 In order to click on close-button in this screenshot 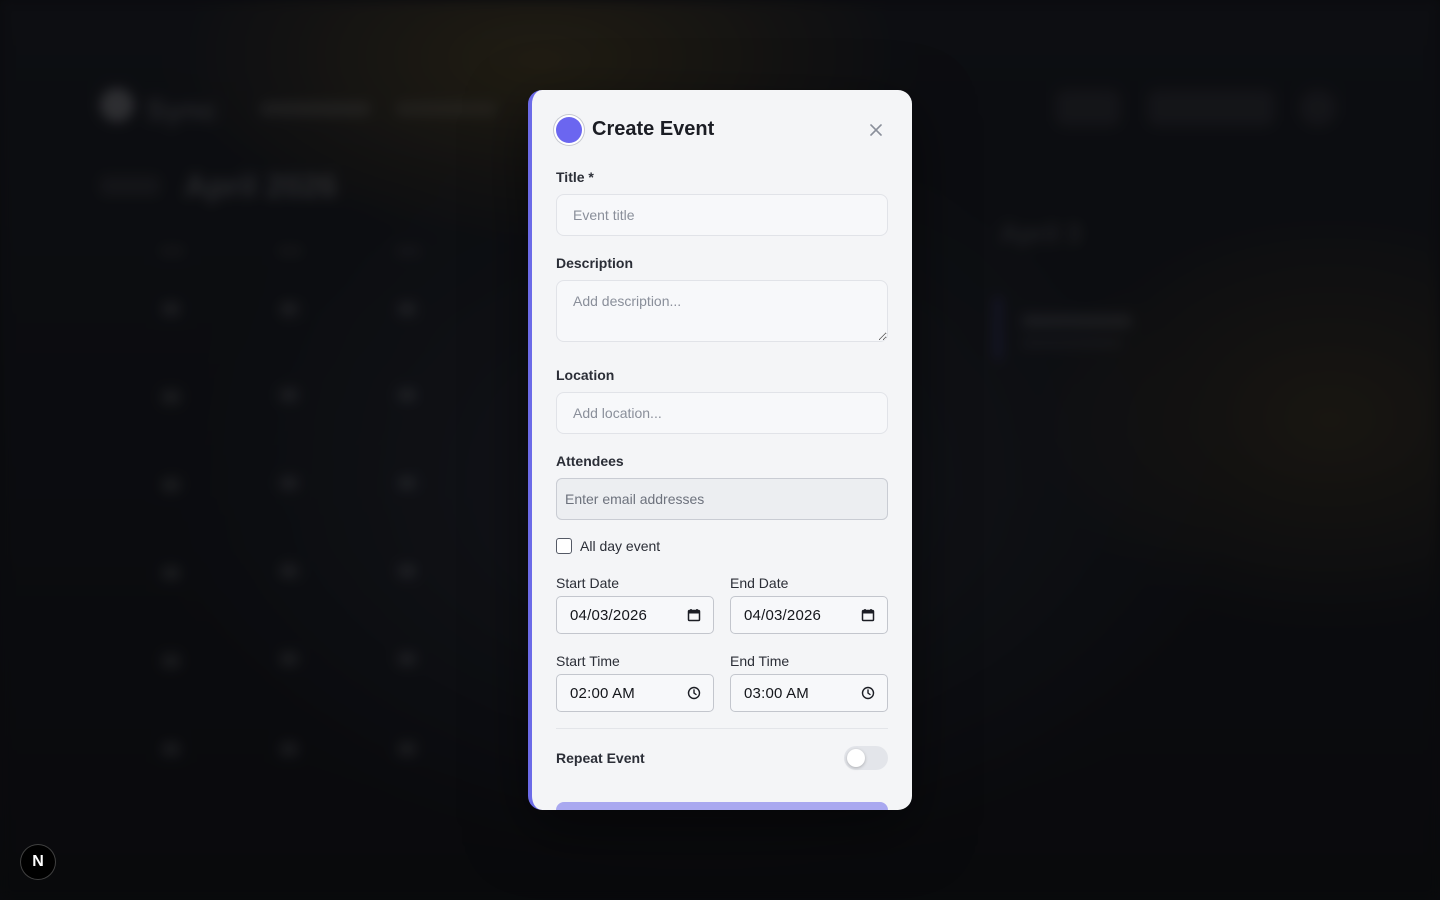, I will do `click(876, 130)`.